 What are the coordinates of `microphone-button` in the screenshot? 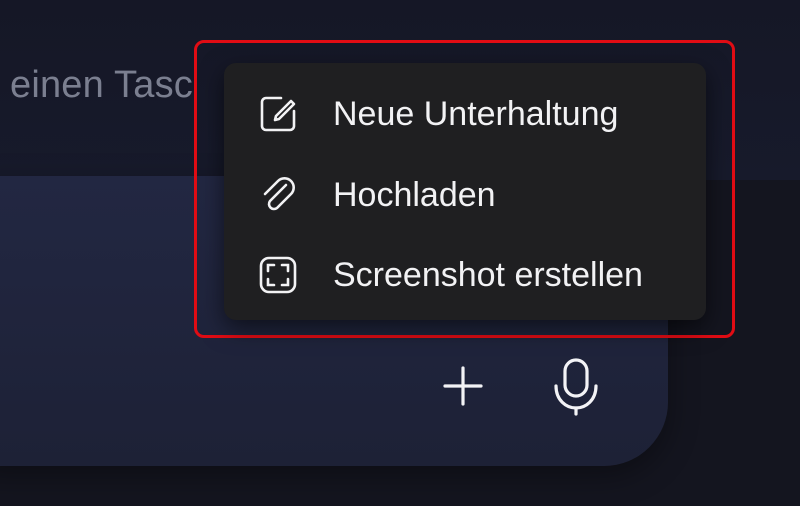 It's located at (576, 386).